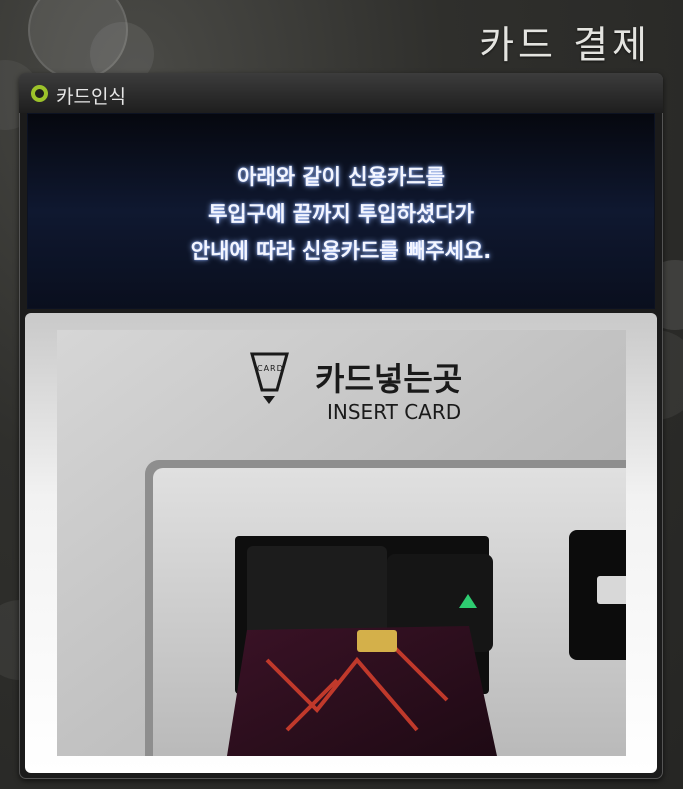 The width and height of the screenshot is (683, 789). Describe the element at coordinates (341, 177) in the screenshot. I see `instruction-line-1: 아래와 같이 신용카드를` at that location.